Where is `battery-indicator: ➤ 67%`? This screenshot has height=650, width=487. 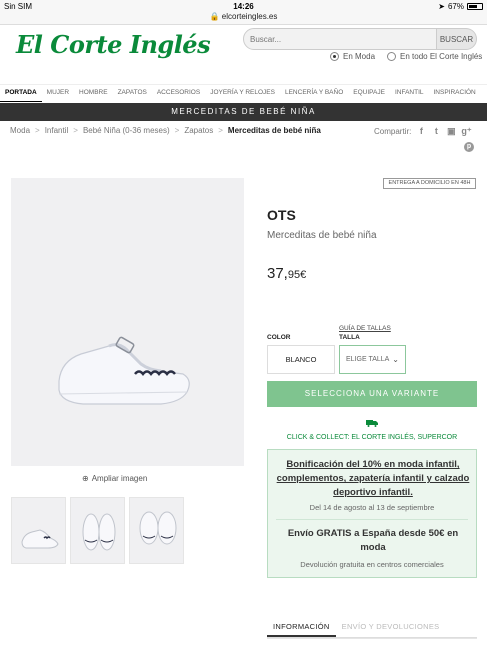 battery-indicator: ➤ 67% is located at coordinates (460, 6).